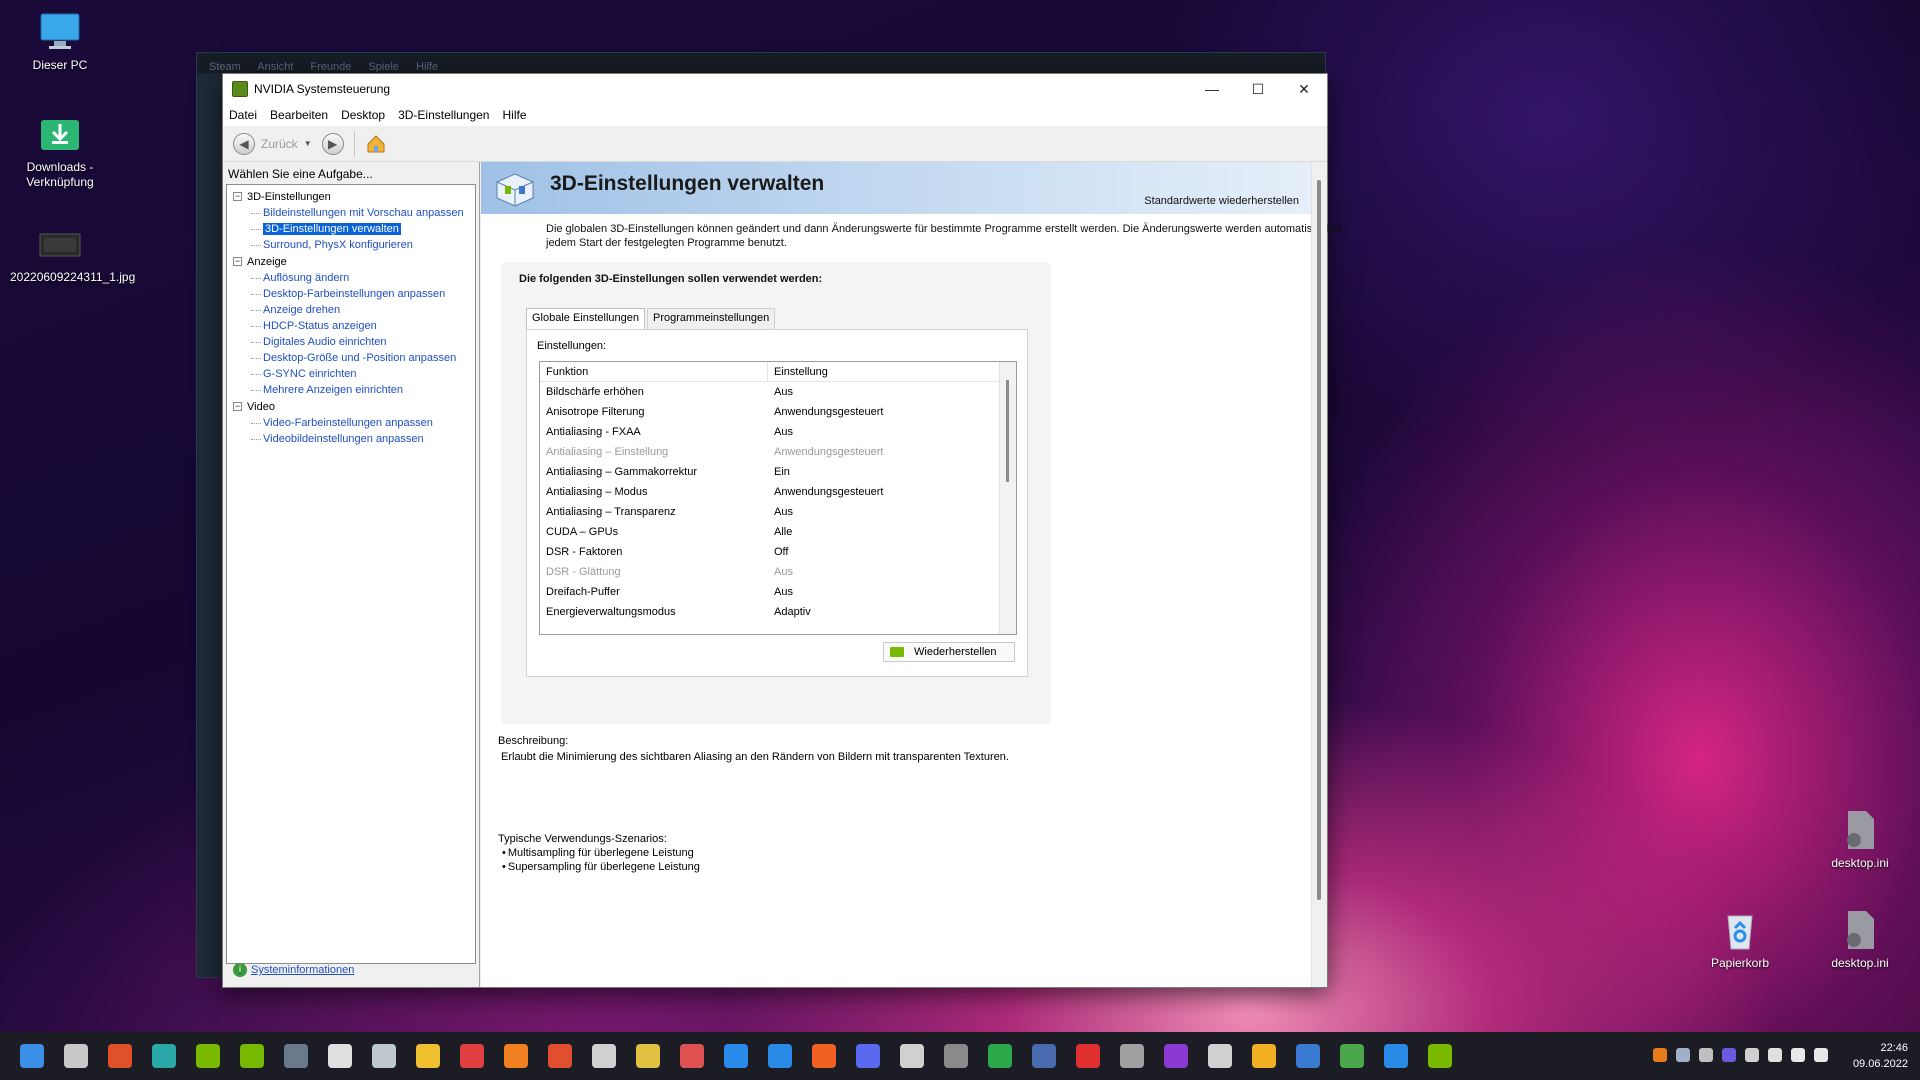 Image resolution: width=1920 pixels, height=1080 pixels. Describe the element at coordinates (775, 89) in the screenshot. I see `title-bar: NVIDIA Systemsteuerung — ☐ ✕` at that location.